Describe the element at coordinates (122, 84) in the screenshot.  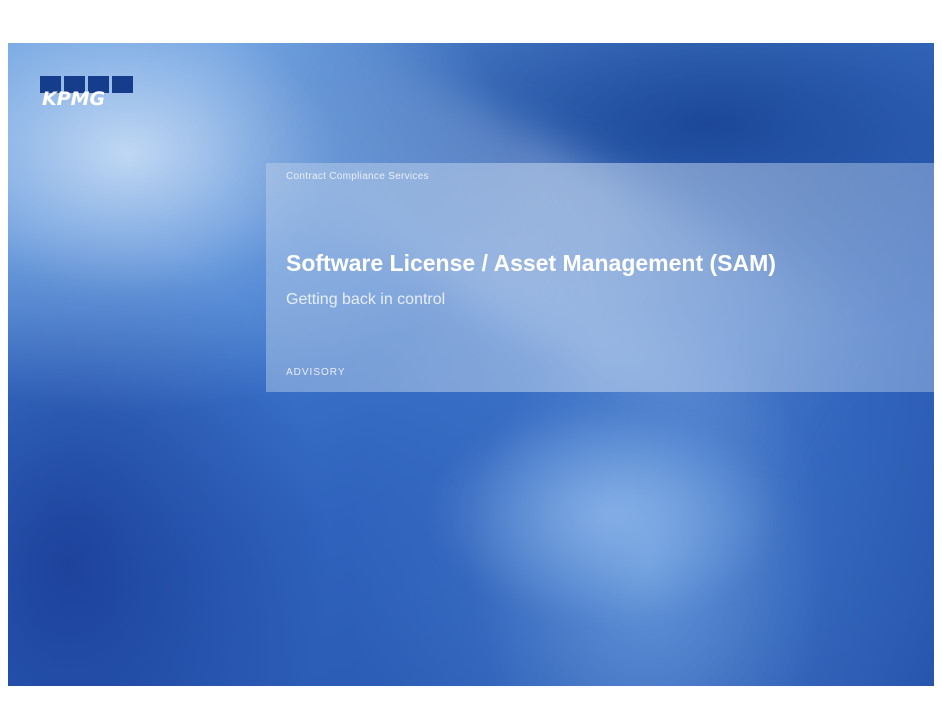
I see `logo-box` at that location.